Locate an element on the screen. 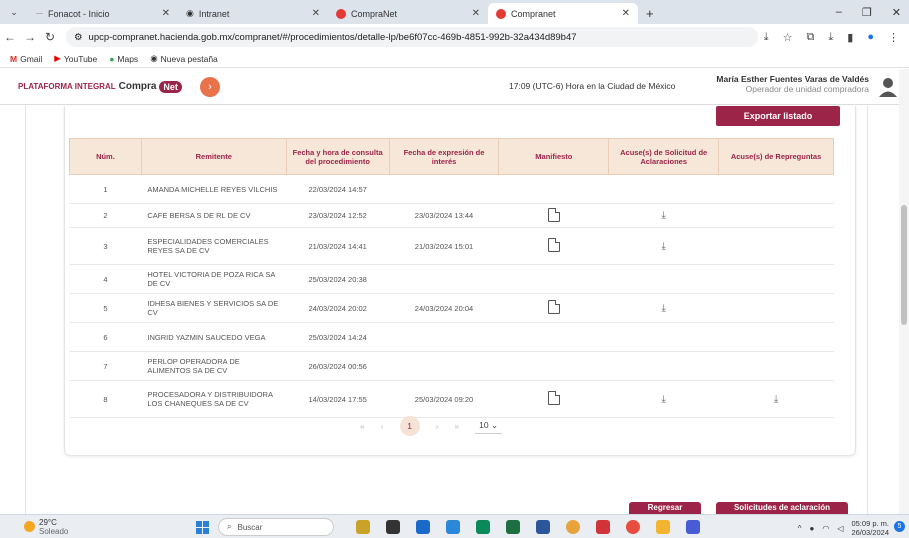 Image resolution: width=909 pixels, height=538 pixels. folder-icon is located at coordinates (663, 527).